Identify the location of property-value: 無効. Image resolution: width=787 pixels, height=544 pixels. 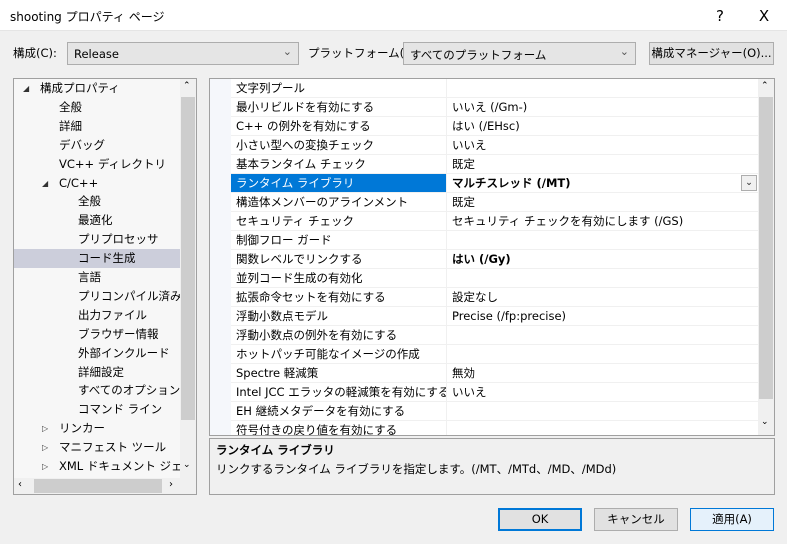
(602, 373).